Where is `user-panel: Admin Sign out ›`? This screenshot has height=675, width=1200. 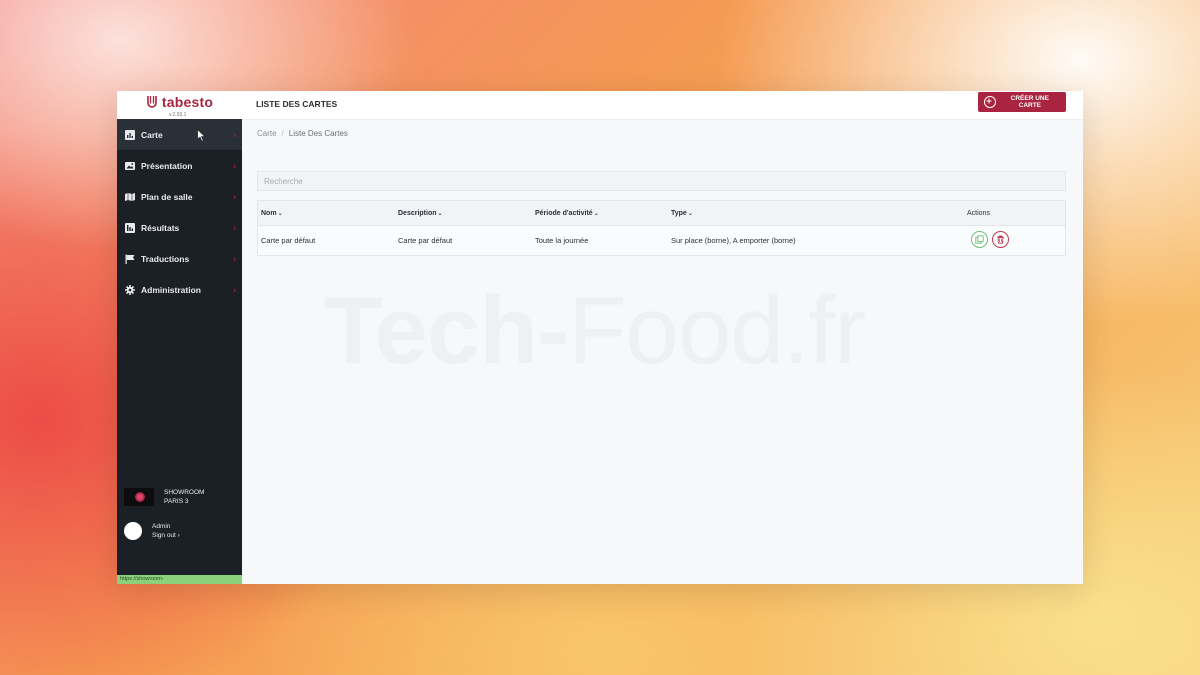
user-panel: Admin Sign out › is located at coordinates (152, 531).